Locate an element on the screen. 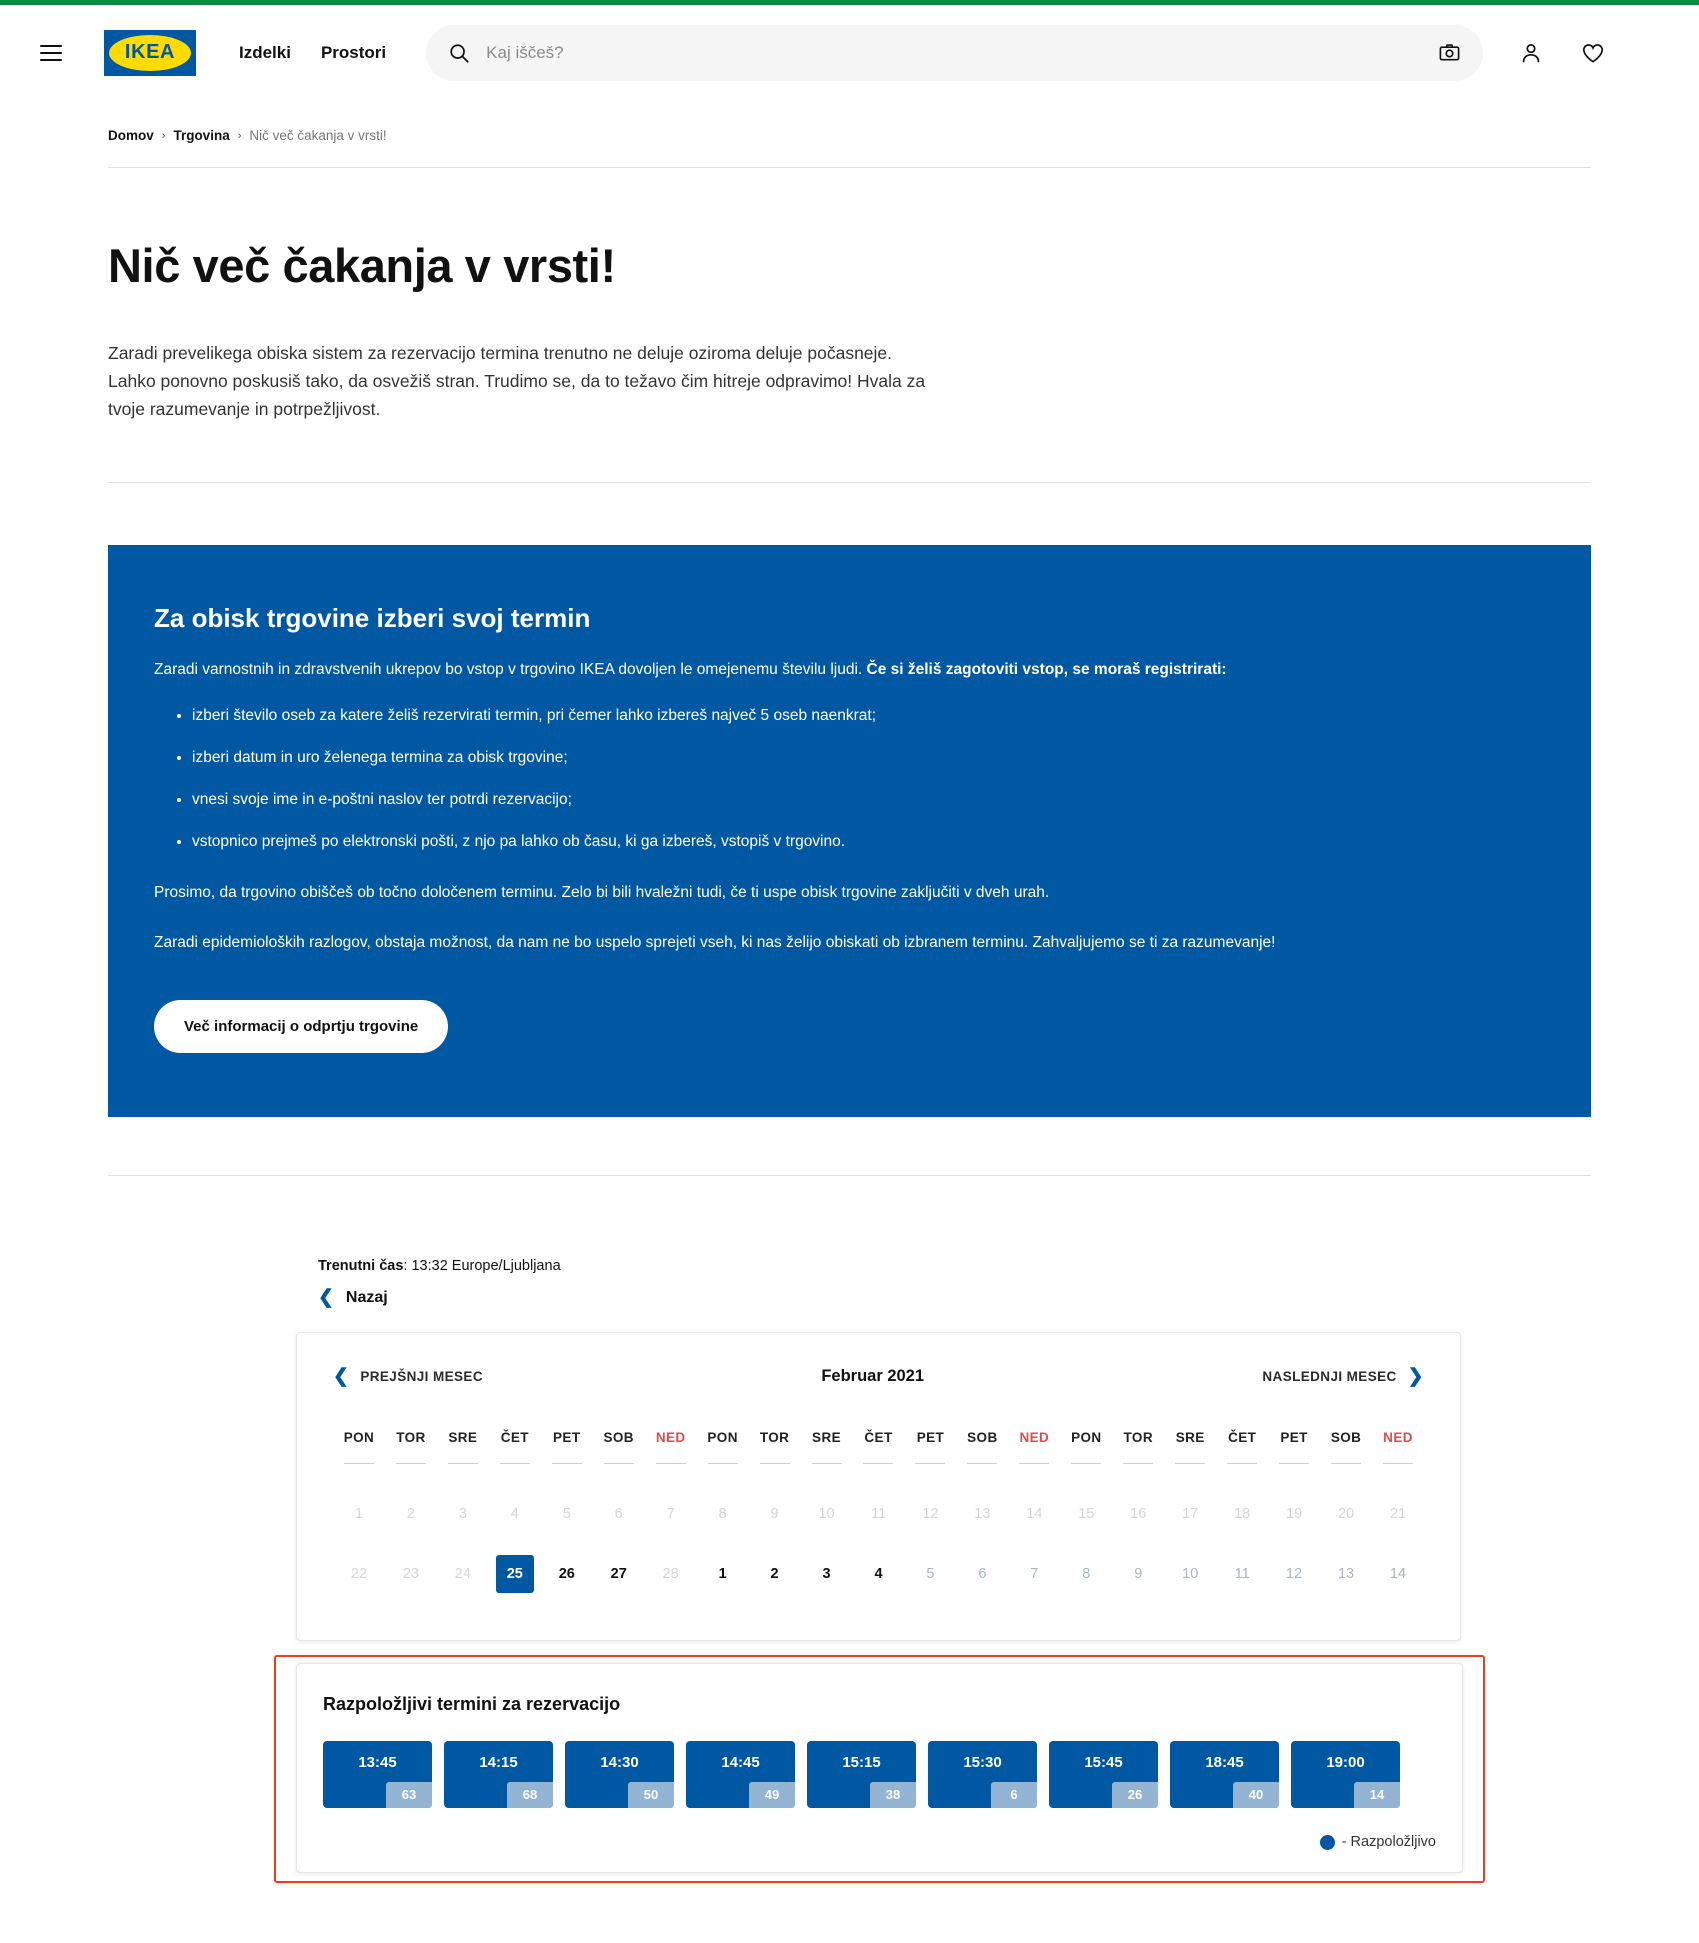  calendar-day-2: 2 is located at coordinates (775, 1574).